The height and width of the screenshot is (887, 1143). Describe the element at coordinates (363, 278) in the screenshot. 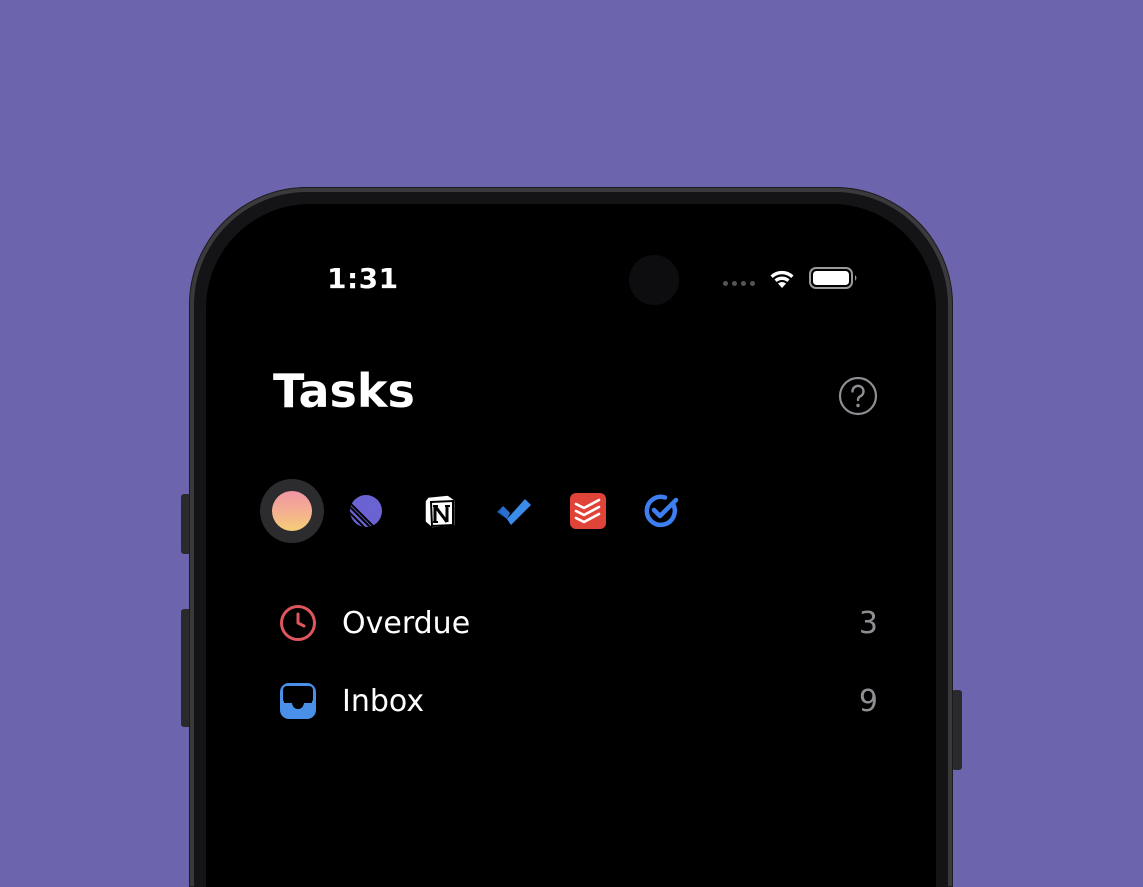

I see `status-time: 1:31` at that location.